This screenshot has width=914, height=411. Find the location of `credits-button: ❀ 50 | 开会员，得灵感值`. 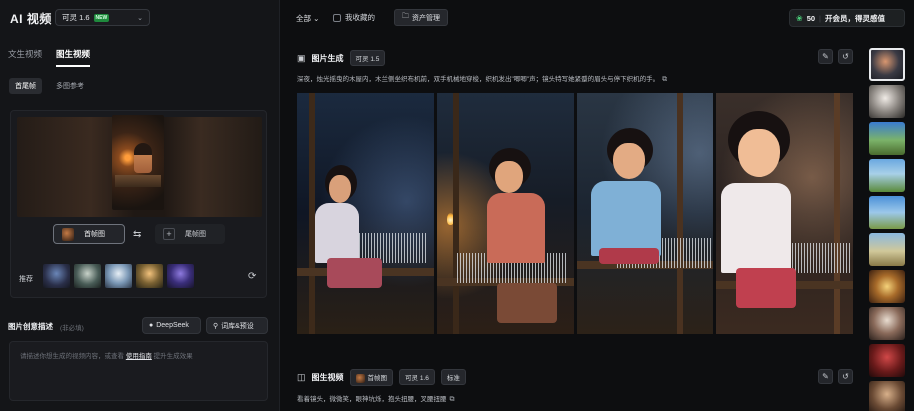

credits-button: ❀ 50 | 开会员，得灵感值 is located at coordinates (847, 18).